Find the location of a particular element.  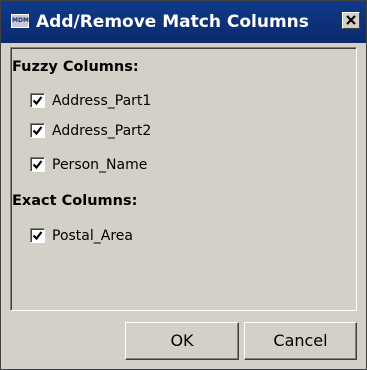

checkbox-label: Address_Part1 is located at coordinates (102, 101).